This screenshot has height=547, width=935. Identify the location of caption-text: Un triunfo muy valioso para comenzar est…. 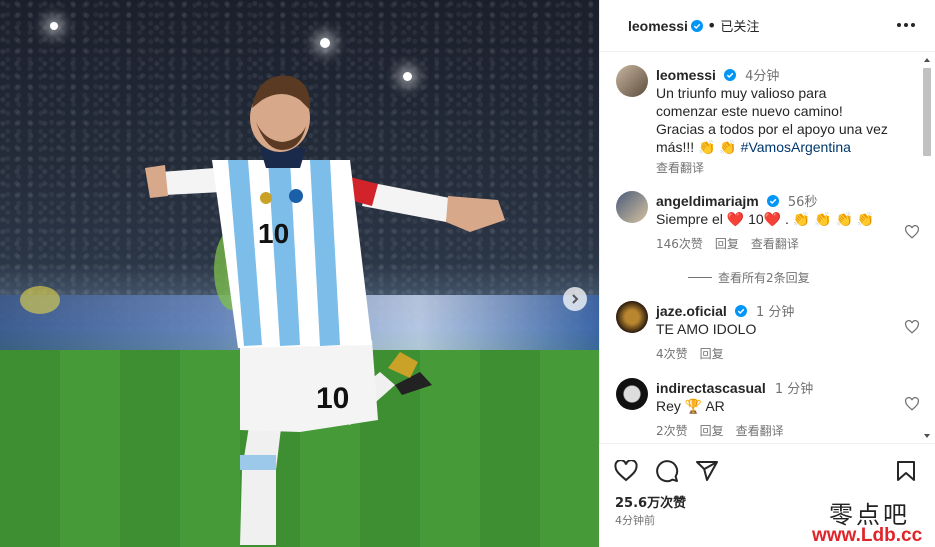
(772, 120).